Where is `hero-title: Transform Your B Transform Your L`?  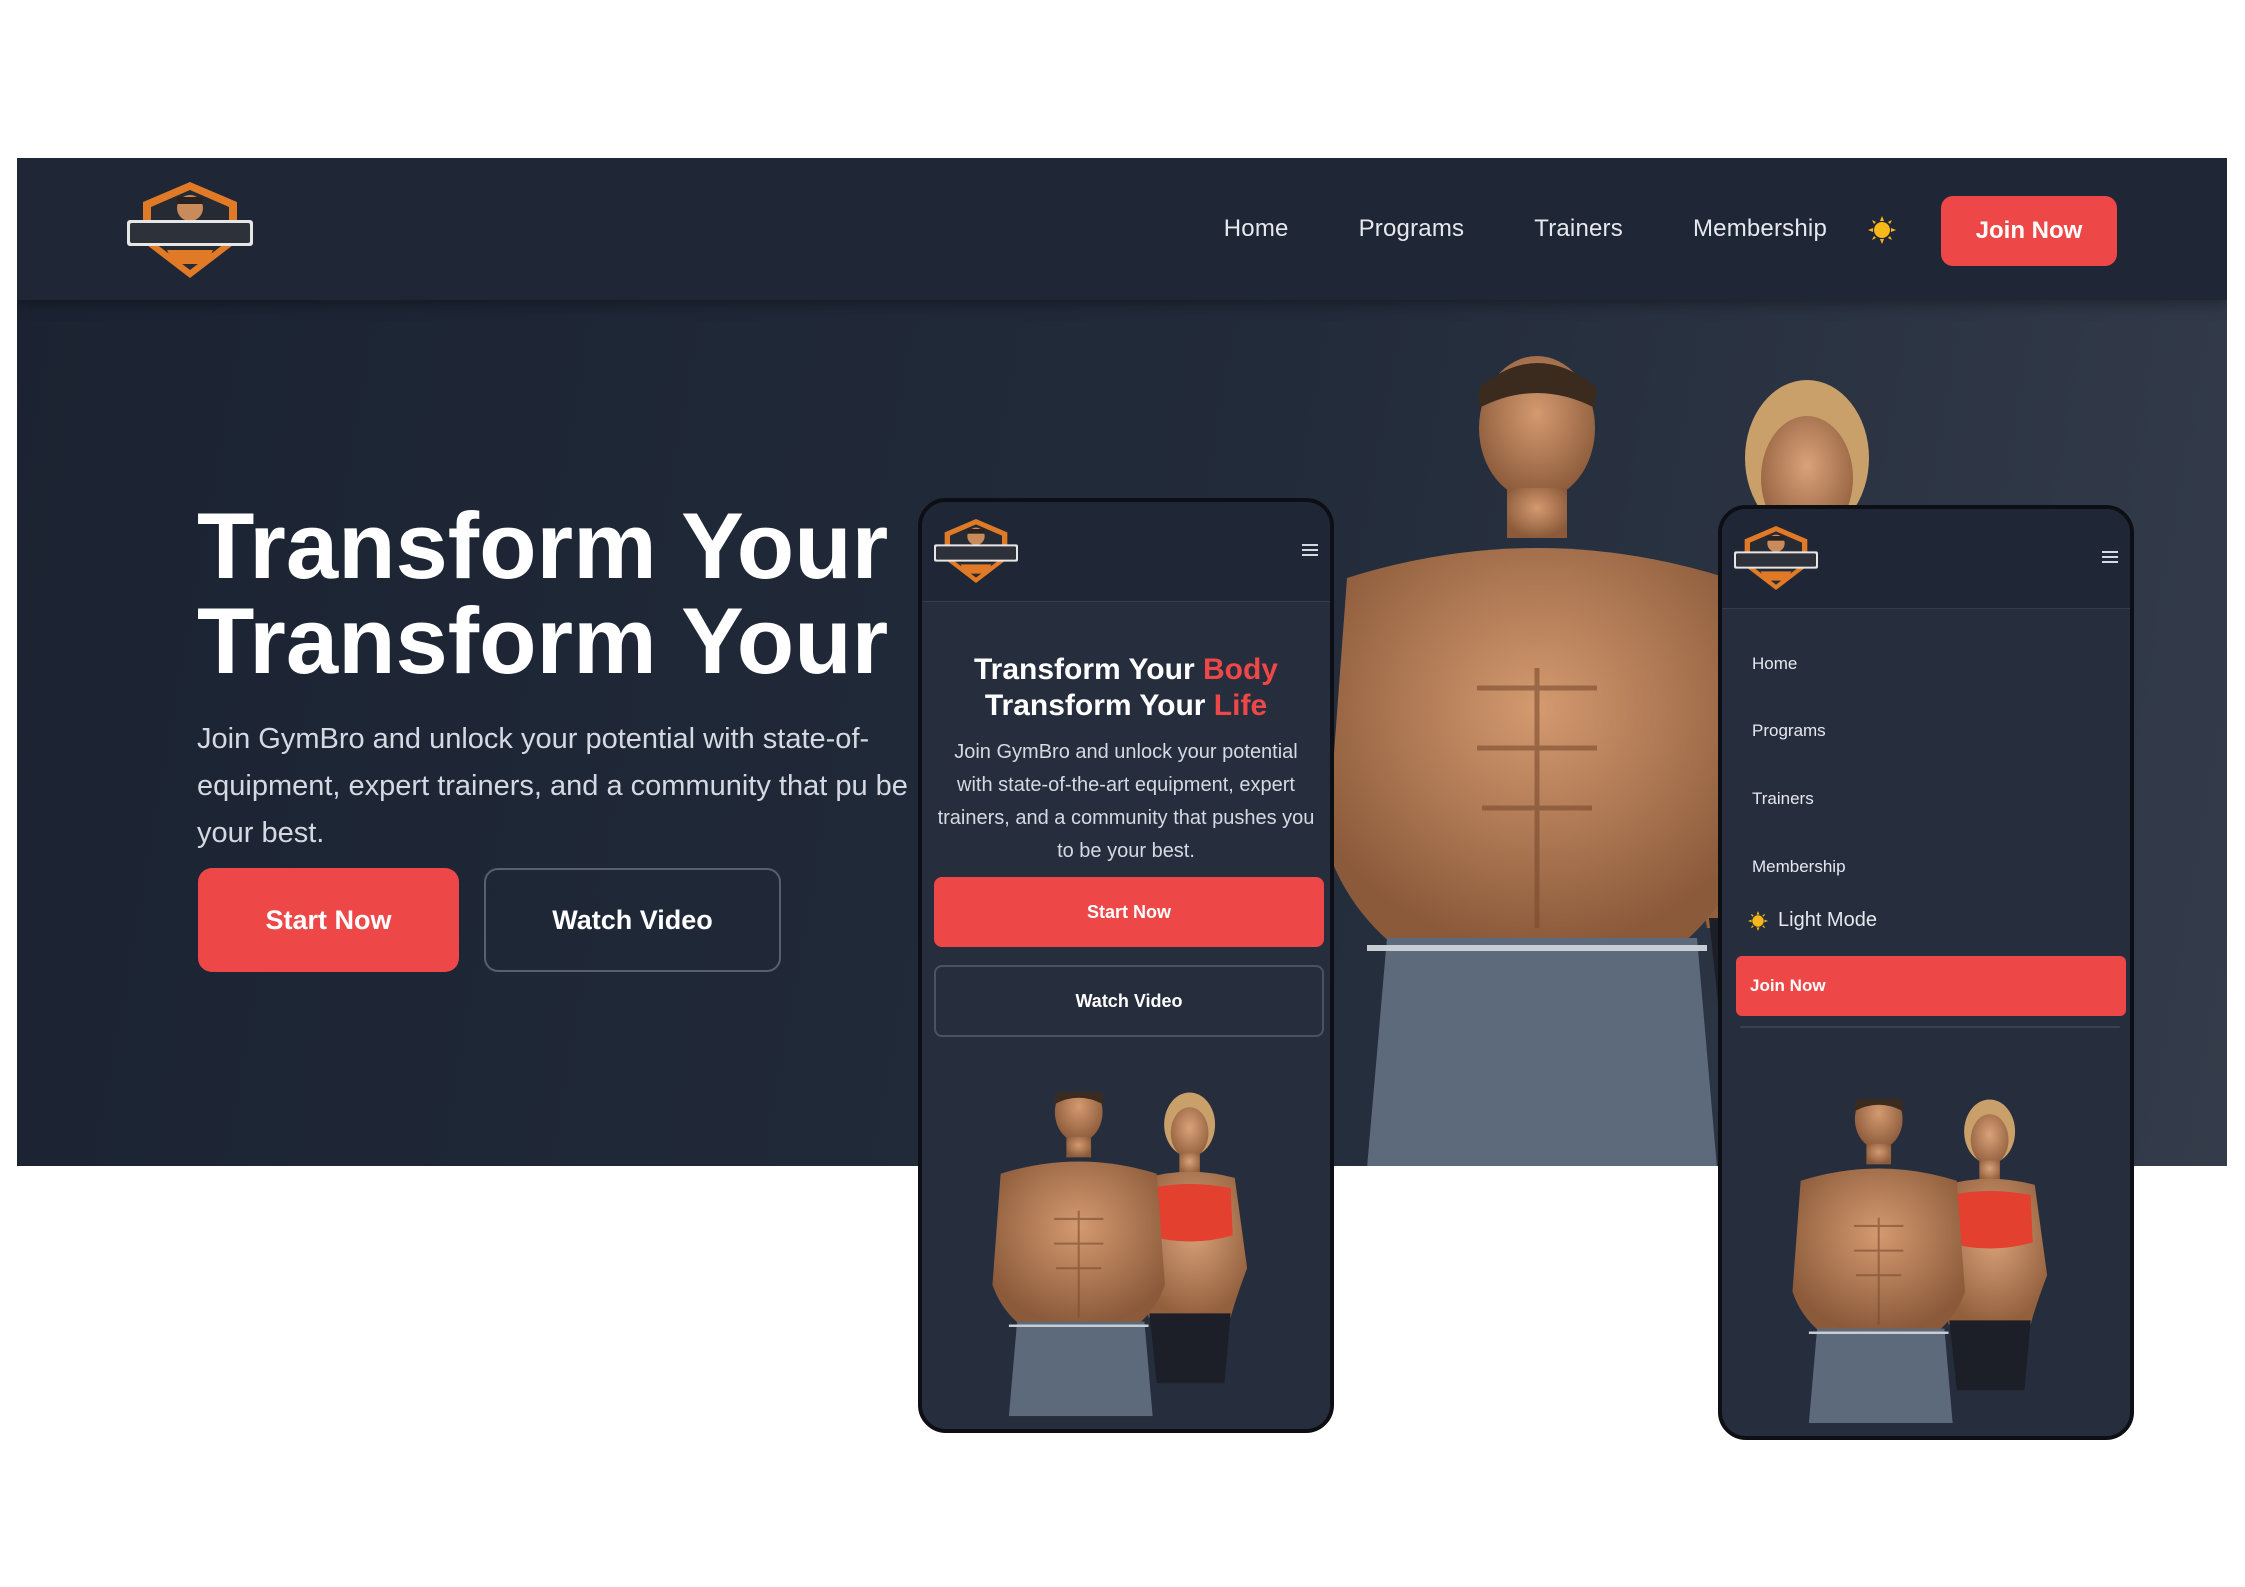 hero-title: Transform Your B Transform Your L is located at coordinates (589, 593).